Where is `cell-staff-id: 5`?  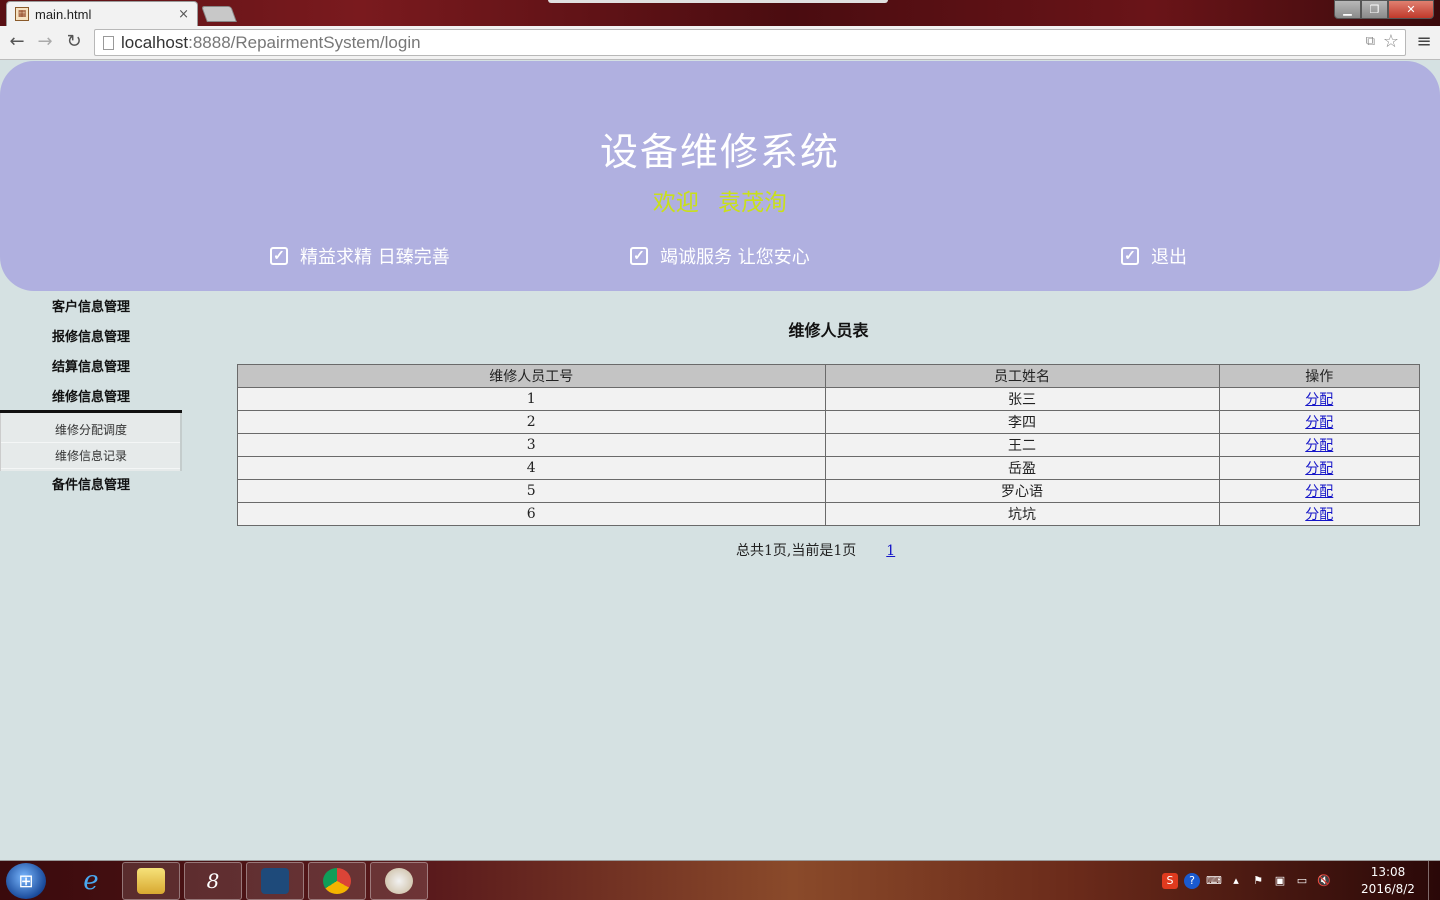
cell-staff-id: 5 is located at coordinates (531, 491).